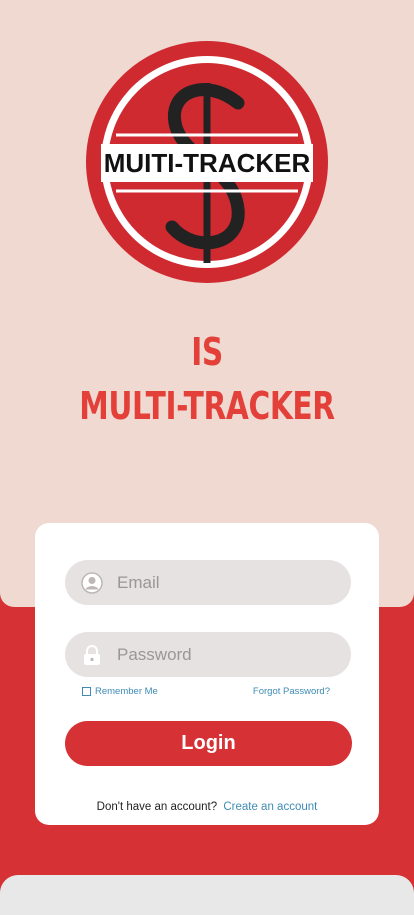 The image size is (414, 915). What do you see at coordinates (291, 691) in the screenshot?
I see `forgot-password-link: Forgot Password?` at bounding box center [291, 691].